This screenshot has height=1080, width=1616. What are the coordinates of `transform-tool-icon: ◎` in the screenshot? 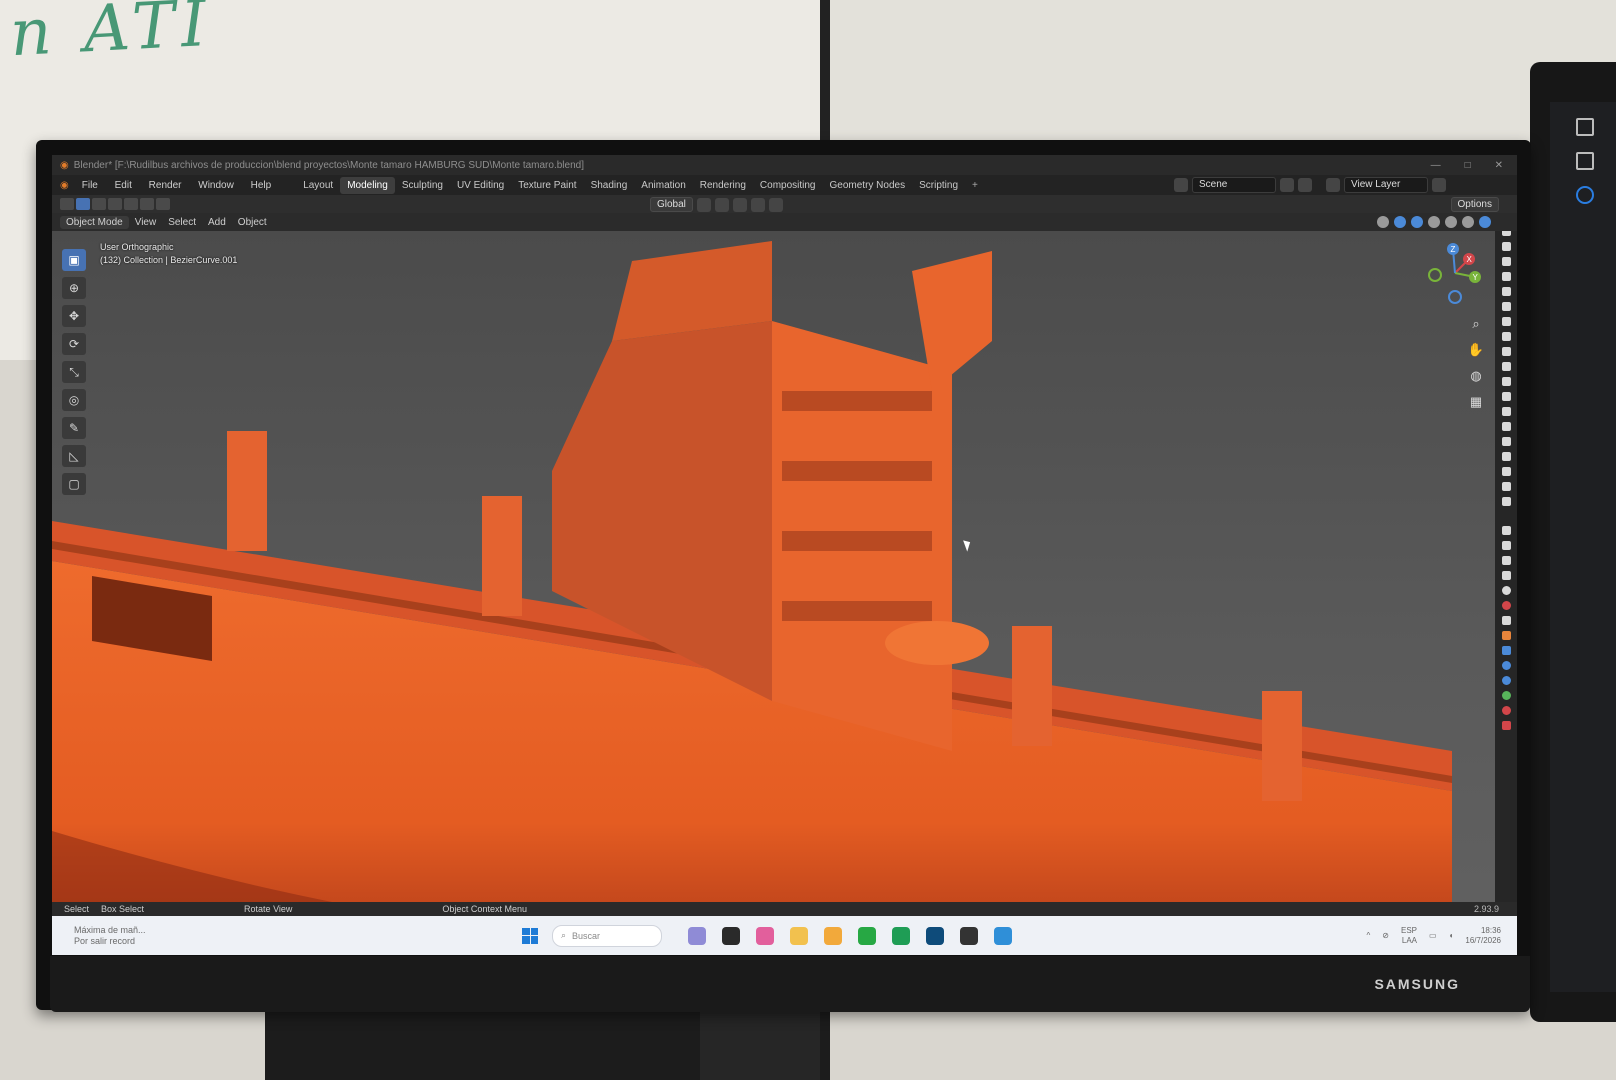 It's located at (74, 400).